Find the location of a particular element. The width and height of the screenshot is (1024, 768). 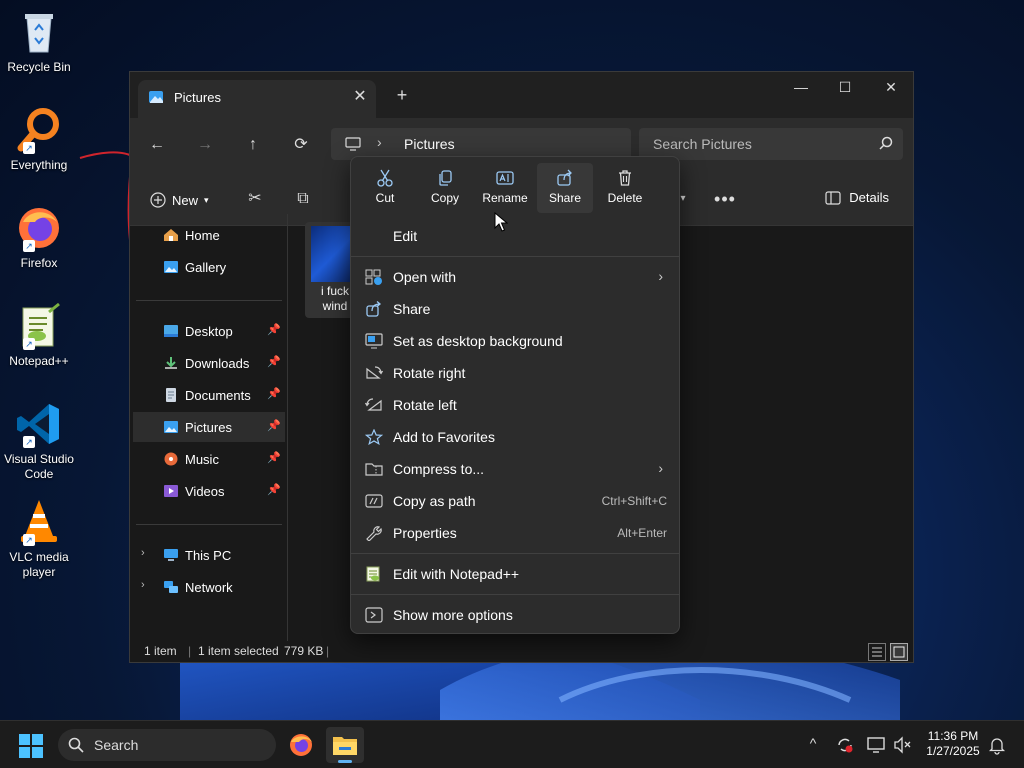

refresh-button: ⟳ is located at coordinates (301, 145).